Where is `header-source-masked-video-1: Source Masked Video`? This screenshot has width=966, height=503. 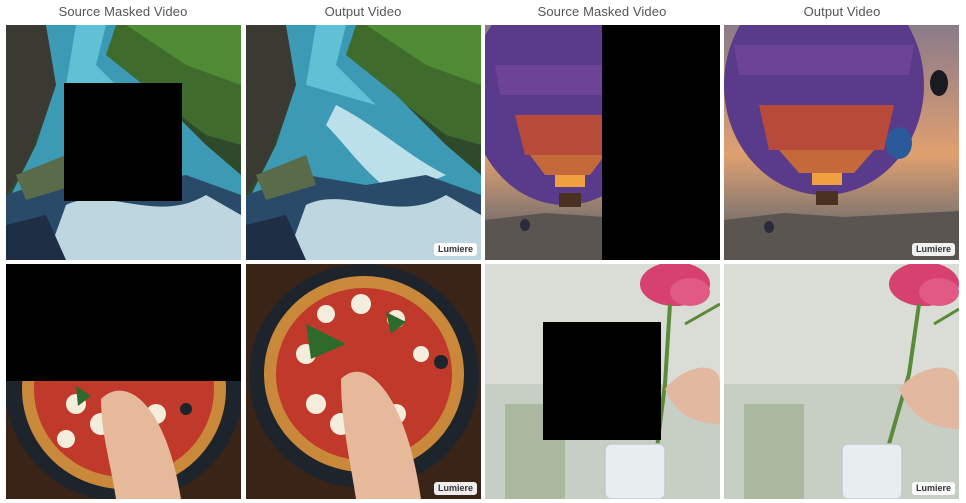
header-source-masked-video-1: Source Masked Video is located at coordinates (123, 11).